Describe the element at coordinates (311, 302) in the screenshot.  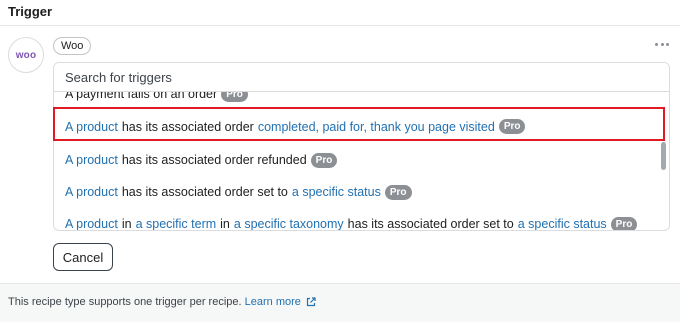
I see `external-link-icon` at that location.